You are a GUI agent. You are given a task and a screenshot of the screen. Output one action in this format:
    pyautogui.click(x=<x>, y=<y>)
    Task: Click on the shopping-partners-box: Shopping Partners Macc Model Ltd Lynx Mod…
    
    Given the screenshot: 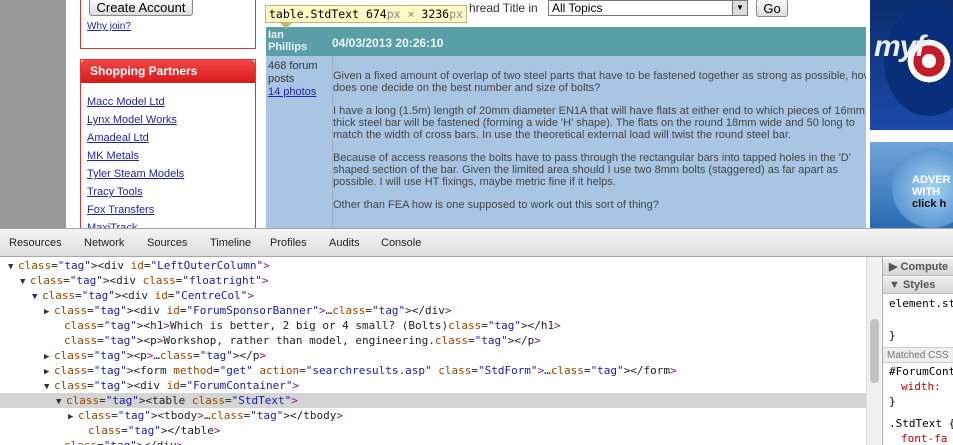 What is the action you would take?
    pyautogui.click(x=168, y=143)
    